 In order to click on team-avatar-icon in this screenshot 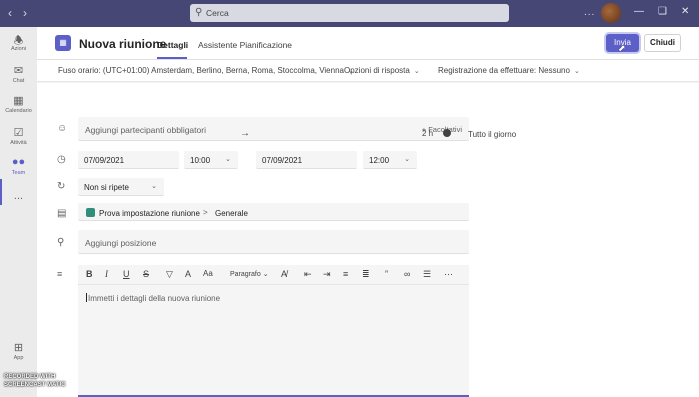, I will do `click(90, 212)`.